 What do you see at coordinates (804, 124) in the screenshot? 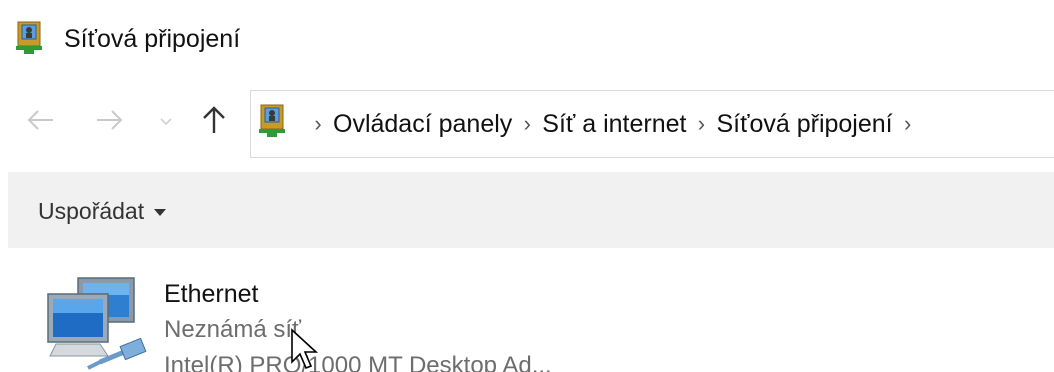
I see `breadcrumb-network-connections: Síťová připojení` at bounding box center [804, 124].